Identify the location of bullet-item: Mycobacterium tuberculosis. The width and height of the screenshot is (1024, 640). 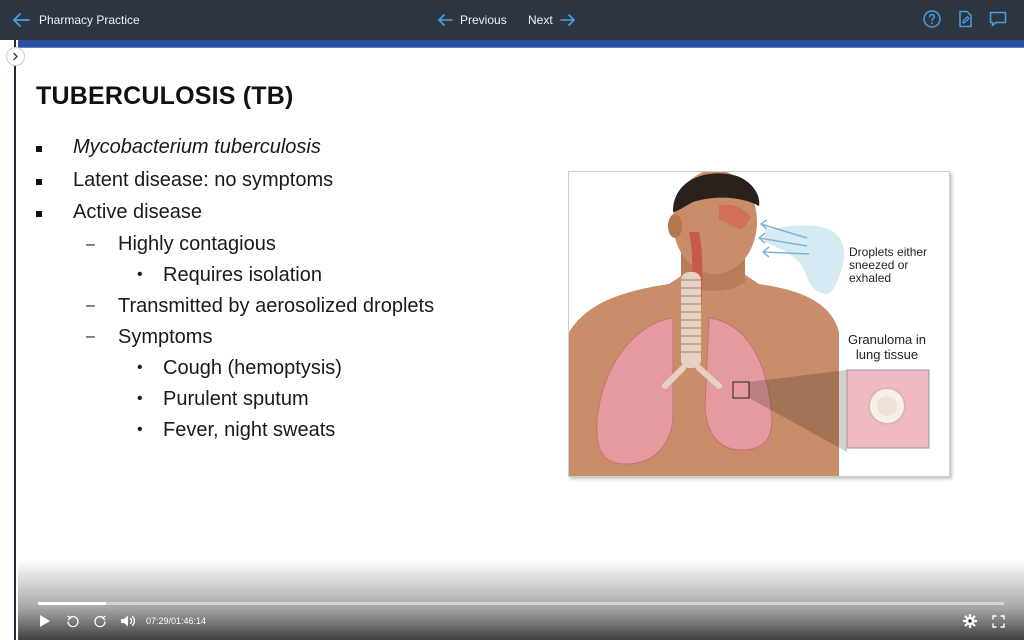
(197, 147).